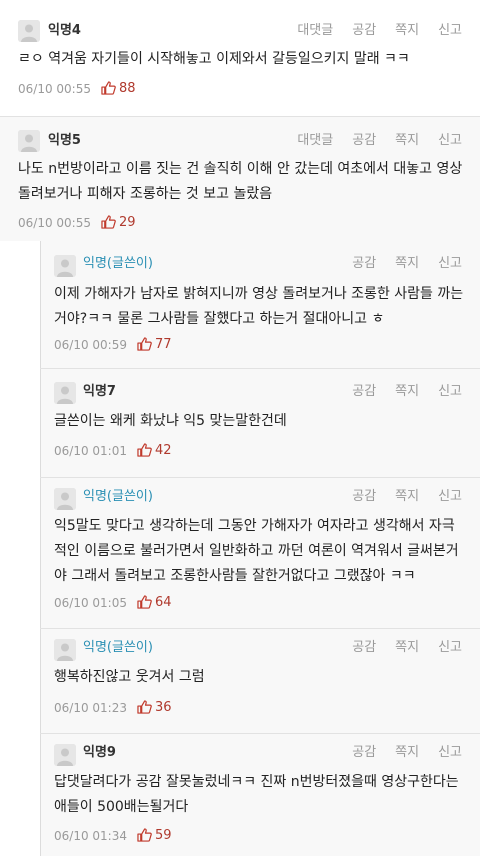 The height and width of the screenshot is (856, 480). Describe the element at coordinates (90, 451) in the screenshot. I see `comment-time: 06/10 01:01` at that location.